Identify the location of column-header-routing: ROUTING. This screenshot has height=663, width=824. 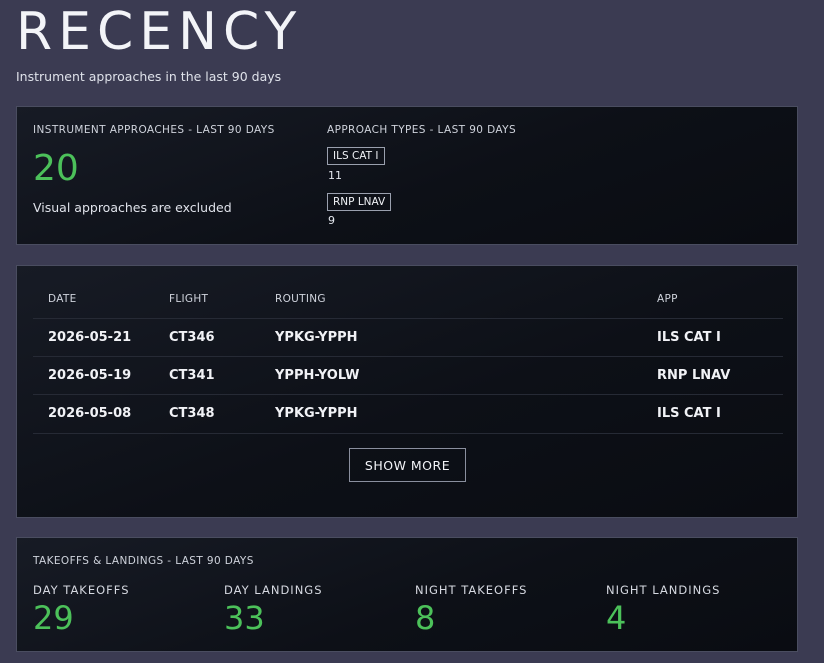
(300, 299).